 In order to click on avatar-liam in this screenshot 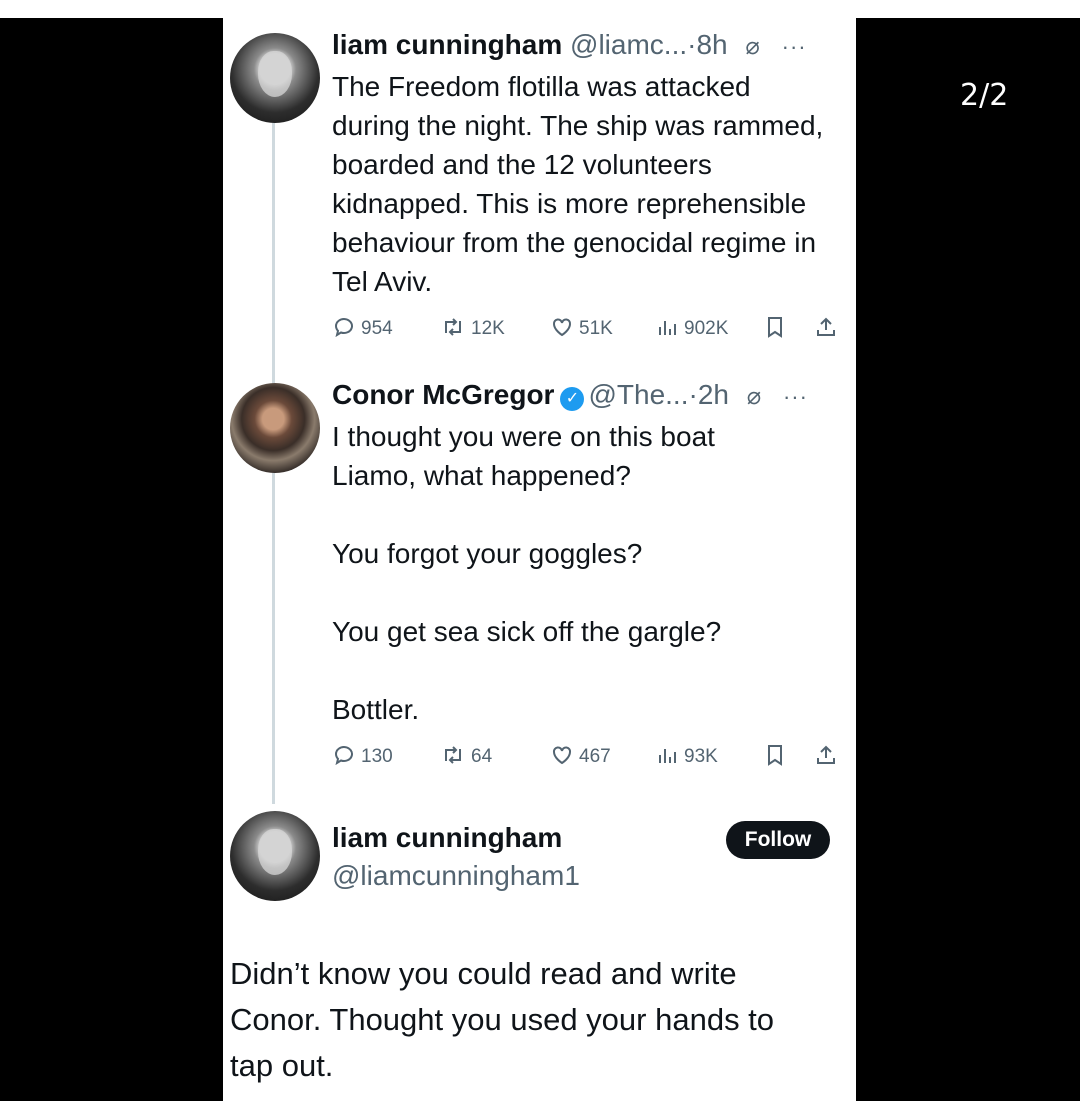, I will do `click(275, 78)`.